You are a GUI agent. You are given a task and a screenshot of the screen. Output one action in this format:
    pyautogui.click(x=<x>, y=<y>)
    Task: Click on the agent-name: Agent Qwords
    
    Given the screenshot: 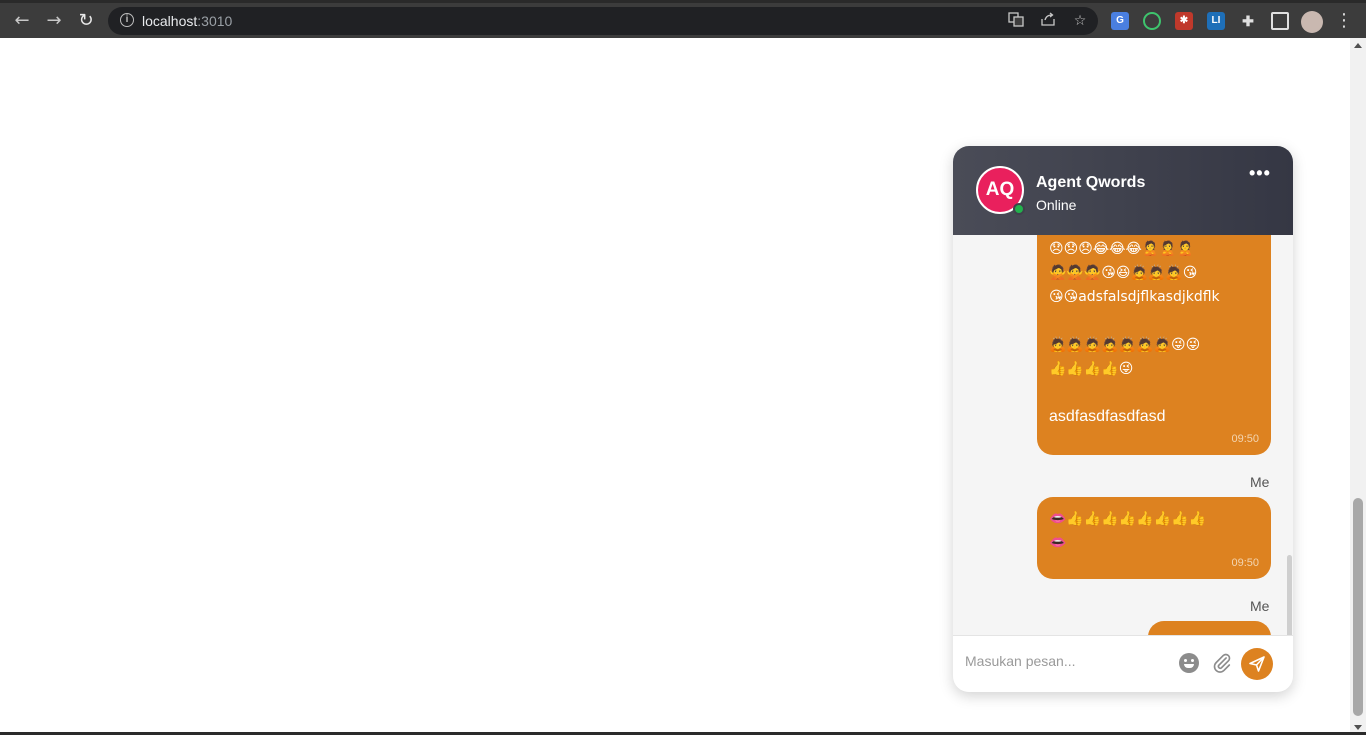 What is the action you would take?
    pyautogui.click(x=1091, y=182)
    